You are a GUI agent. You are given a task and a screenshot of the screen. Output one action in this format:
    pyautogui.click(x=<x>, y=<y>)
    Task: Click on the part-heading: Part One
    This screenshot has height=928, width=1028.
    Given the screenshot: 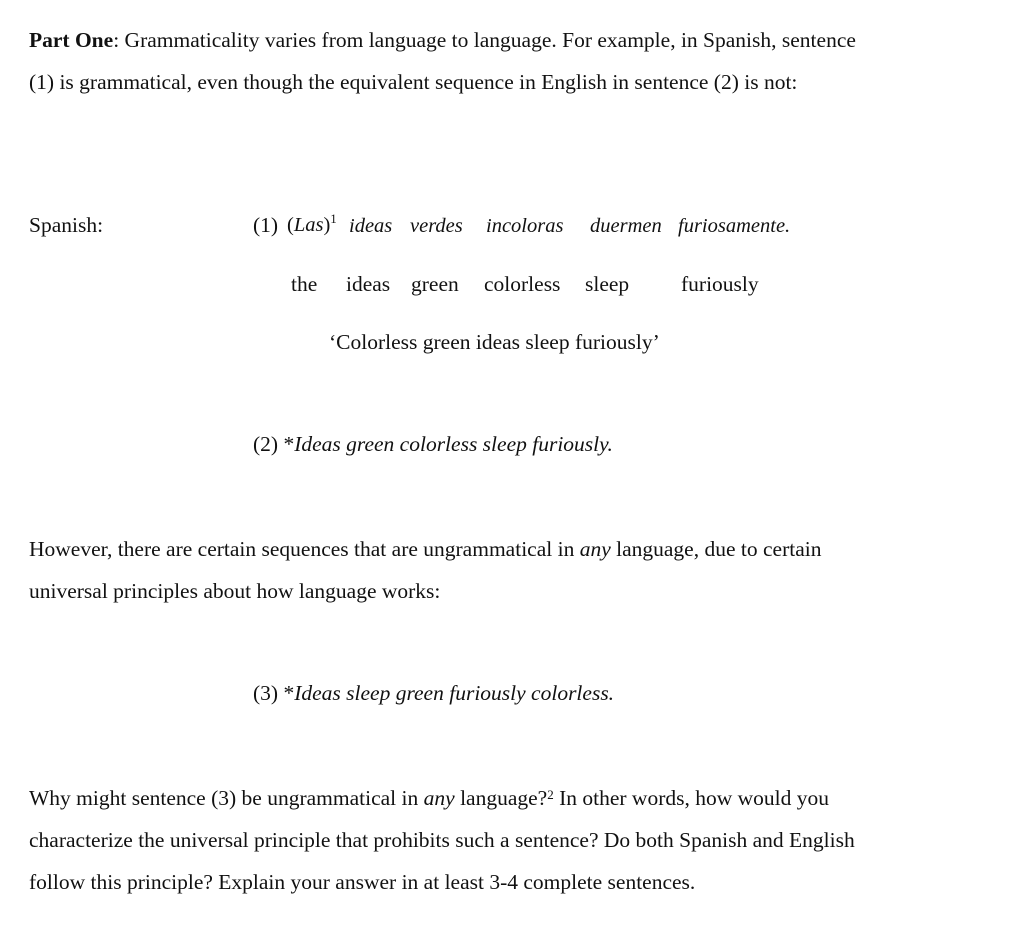 What is the action you would take?
    pyautogui.click(x=71, y=40)
    